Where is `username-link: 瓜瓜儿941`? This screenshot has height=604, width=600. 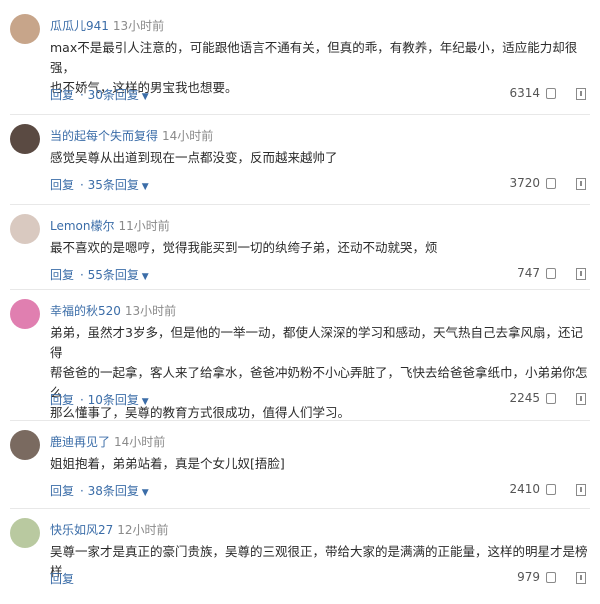 username-link: 瓜瓜儿941 is located at coordinates (79, 26).